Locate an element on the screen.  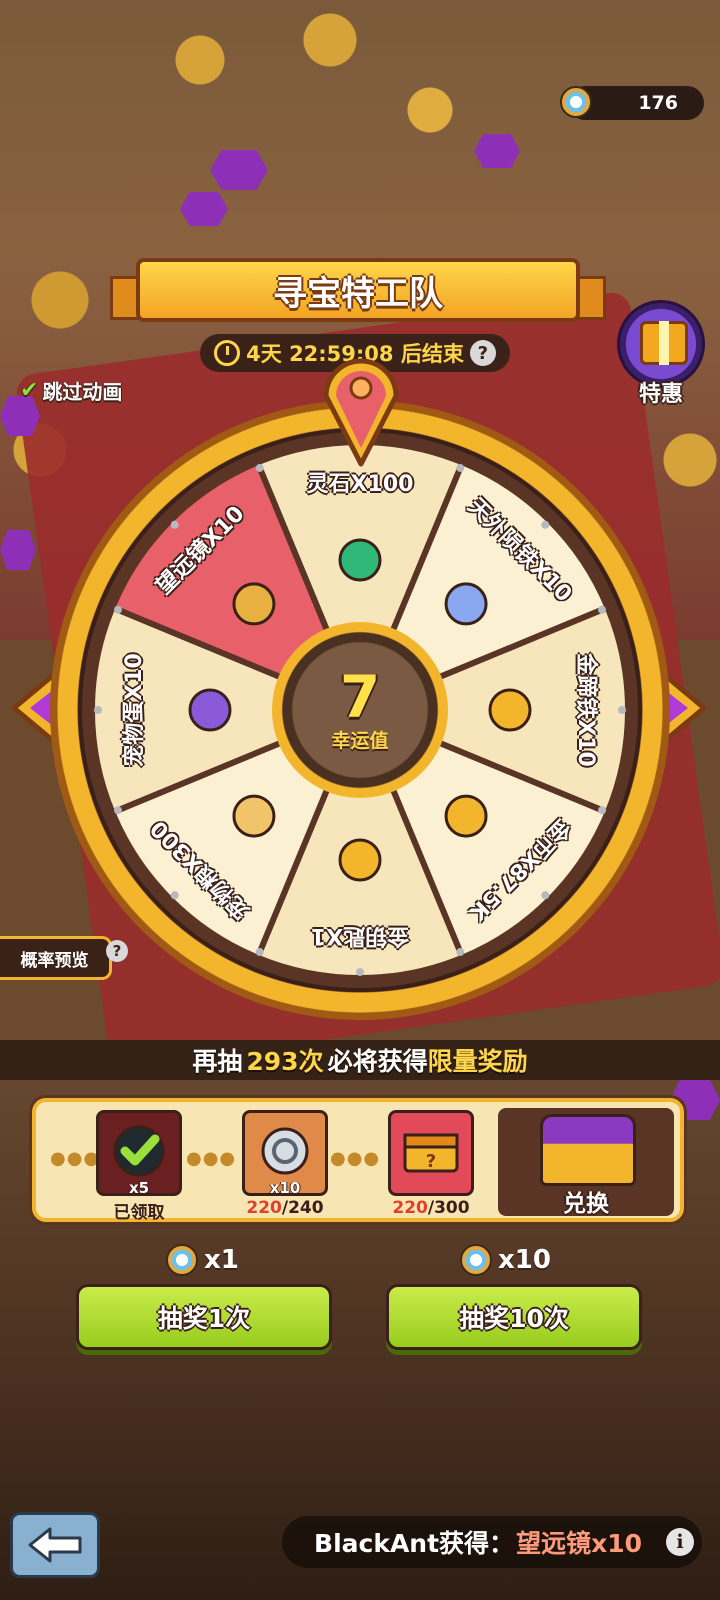
milestone-2-count: x10 is located at coordinates (285, 1188).